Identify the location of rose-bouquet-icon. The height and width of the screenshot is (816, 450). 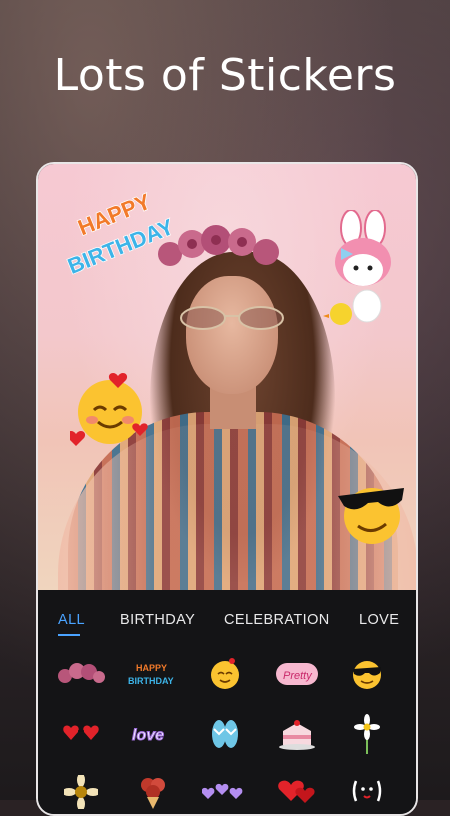
(153, 793).